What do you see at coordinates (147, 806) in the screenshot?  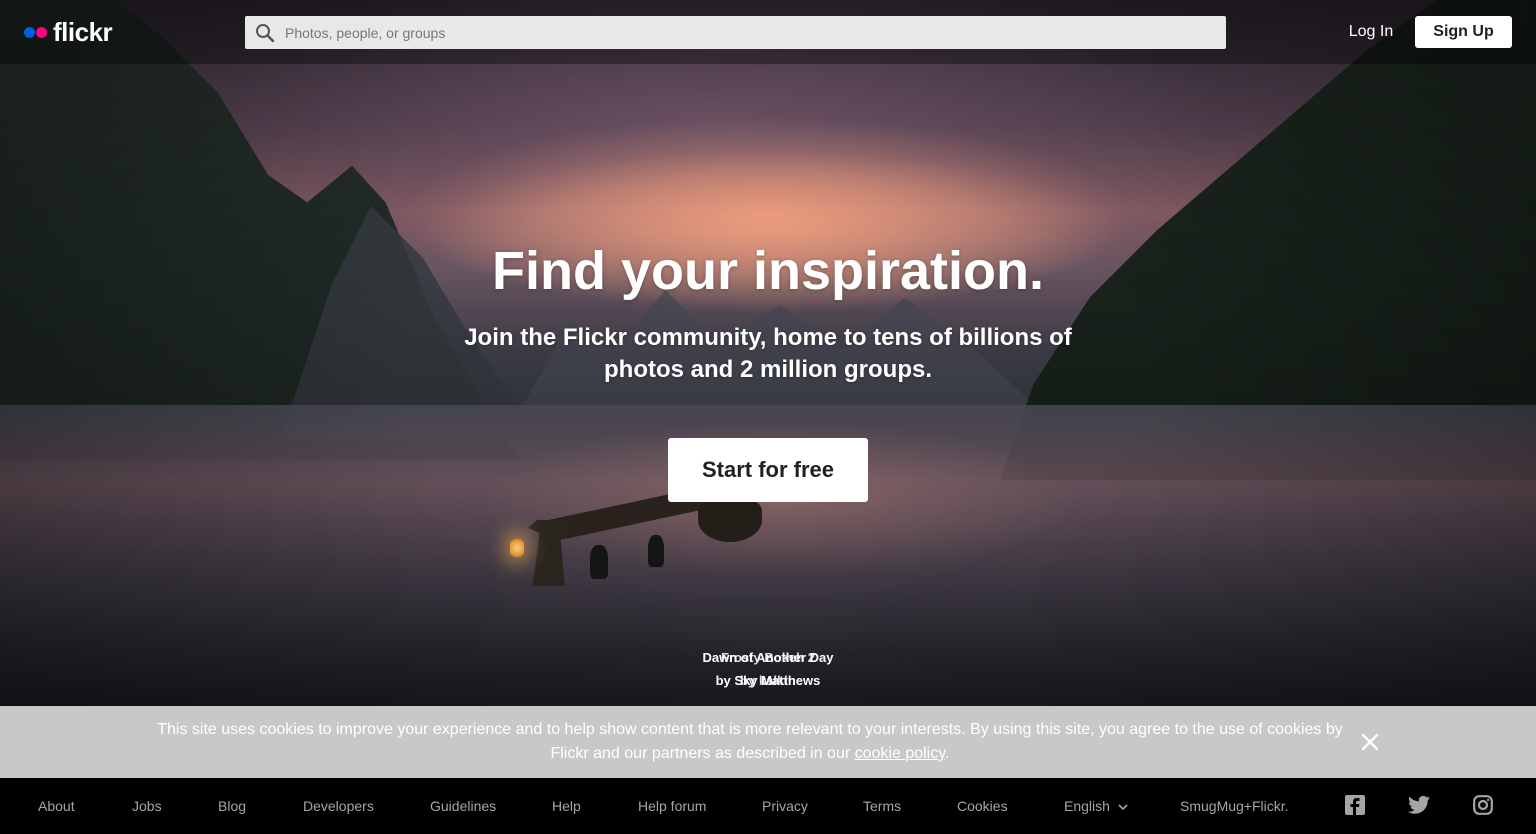 I see `footer-link-jobs: Jobs` at bounding box center [147, 806].